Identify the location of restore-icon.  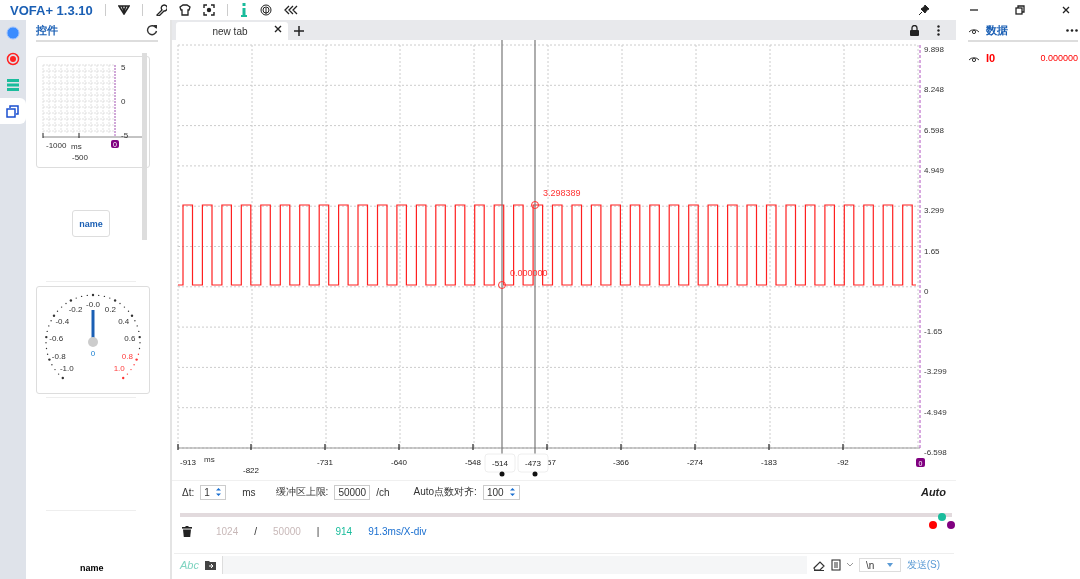
(1020, 10).